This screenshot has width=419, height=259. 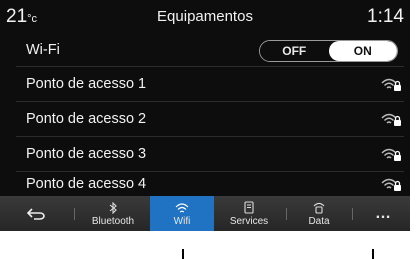 I want to click on tab-bluetooth: Bluetooth, so click(x=113, y=213).